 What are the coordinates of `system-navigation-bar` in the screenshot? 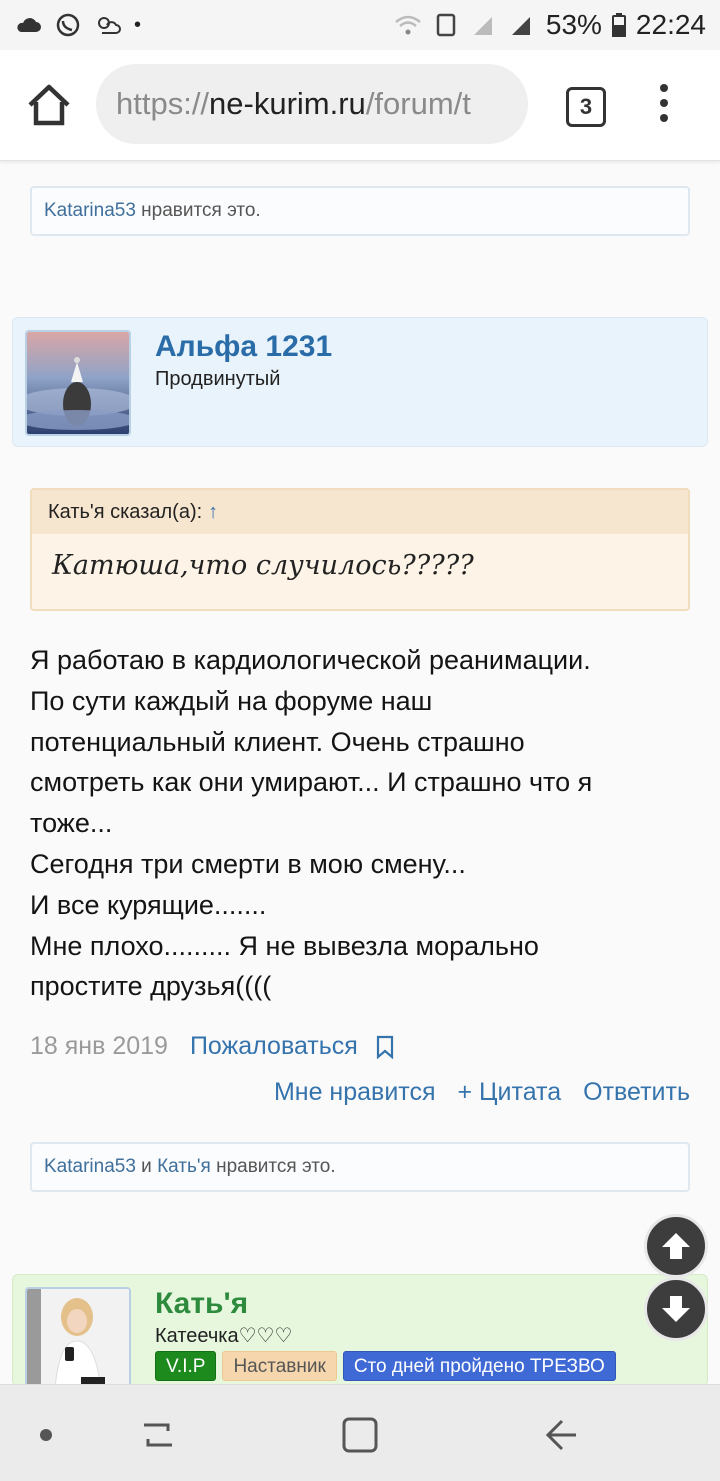 It's located at (360, 1432).